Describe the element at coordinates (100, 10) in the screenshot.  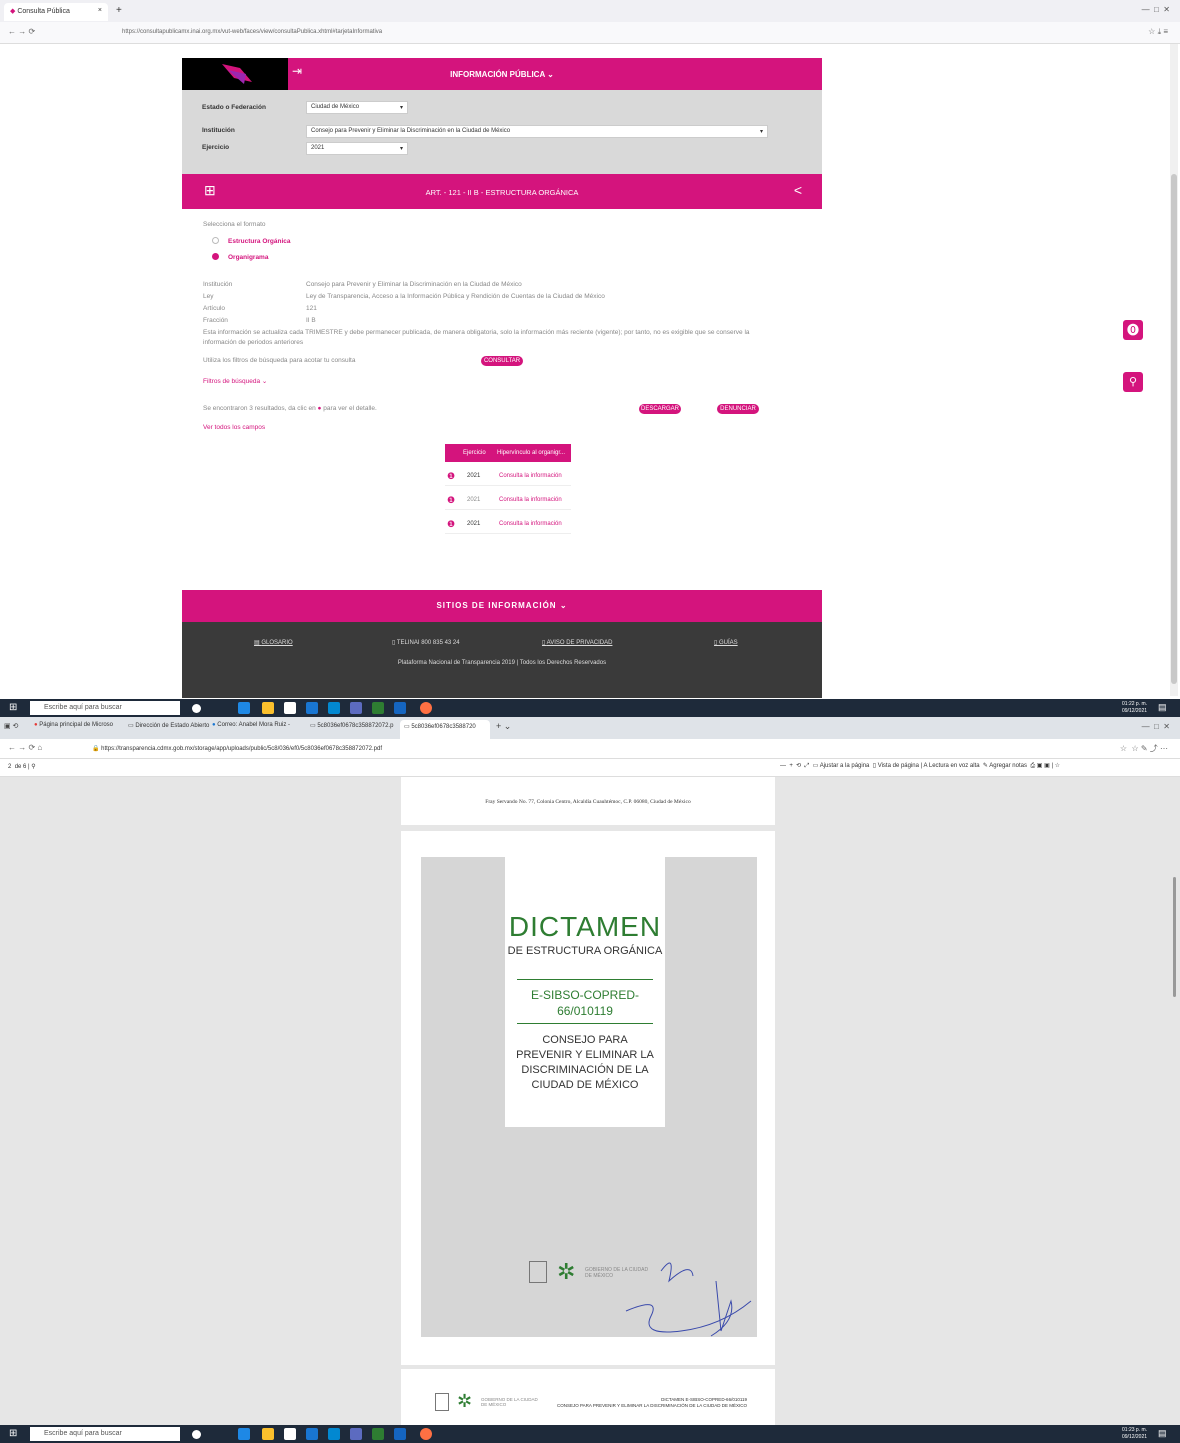
I see `close-icon: ×` at that location.